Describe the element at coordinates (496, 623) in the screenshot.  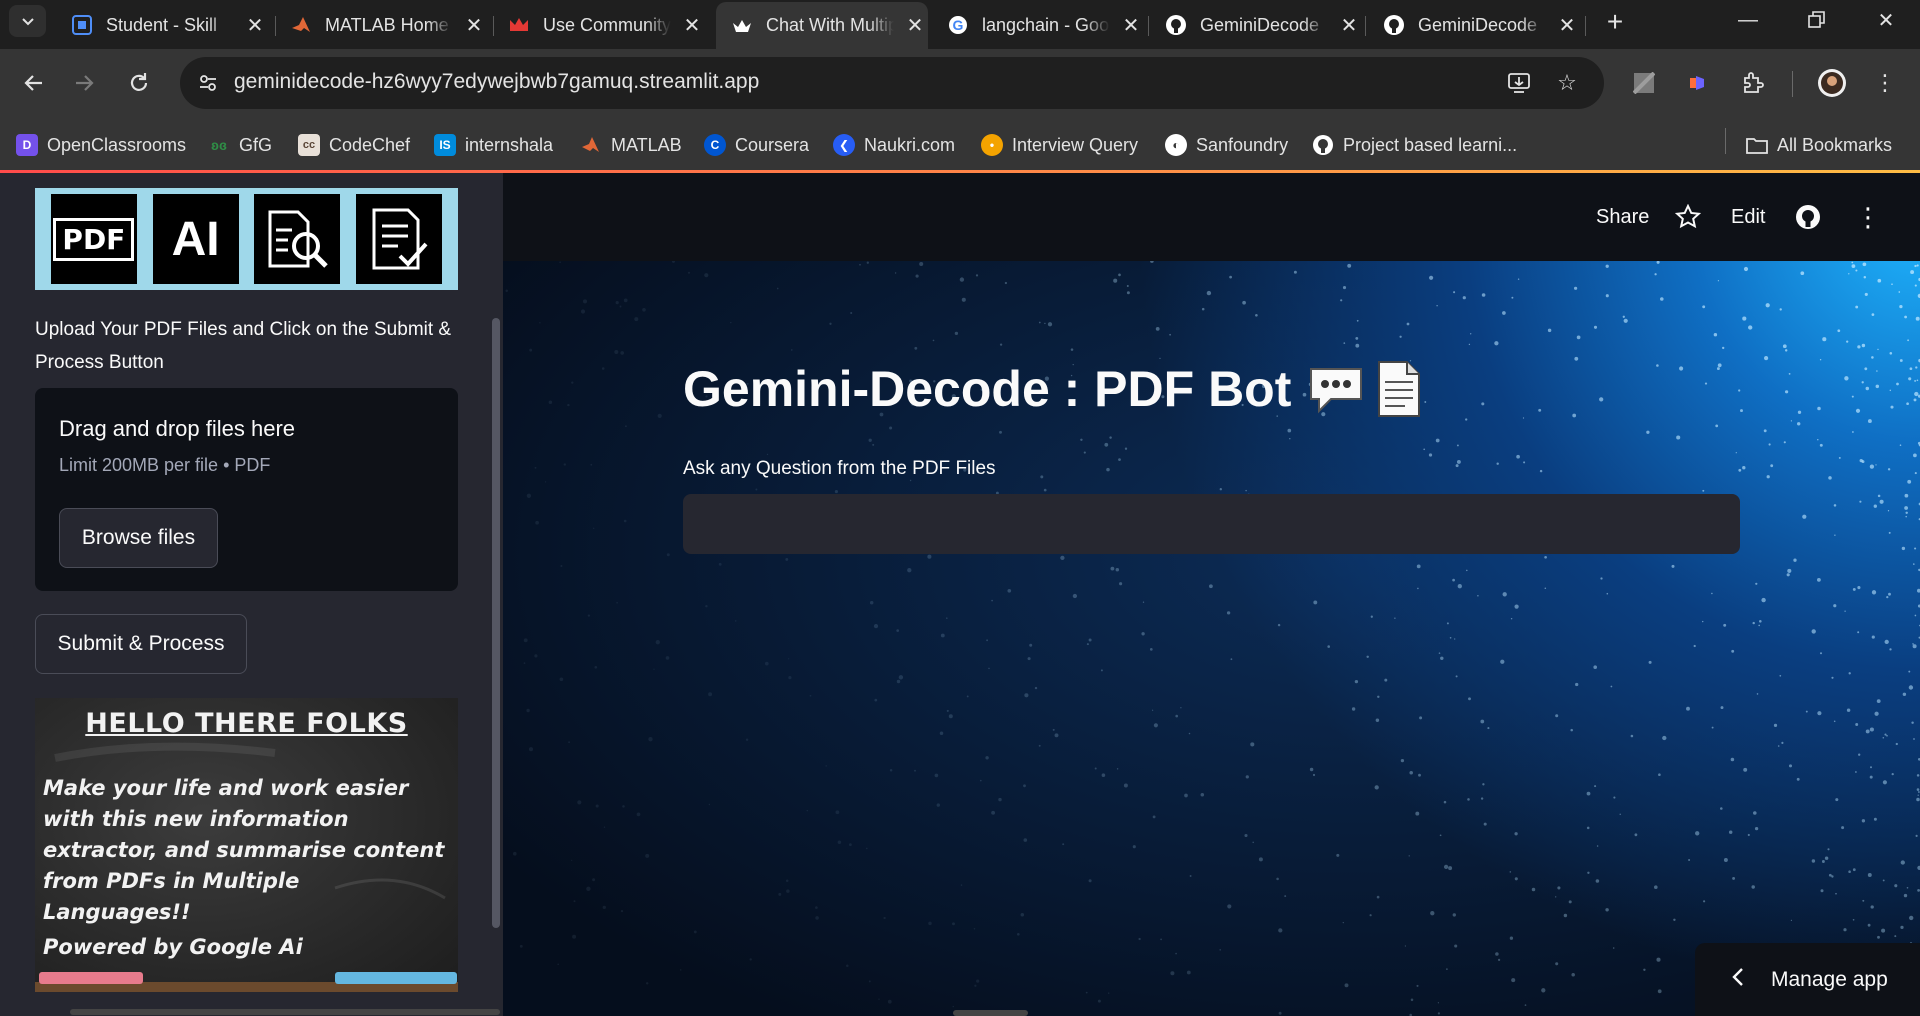
I see `sidebar-scrollbar` at that location.